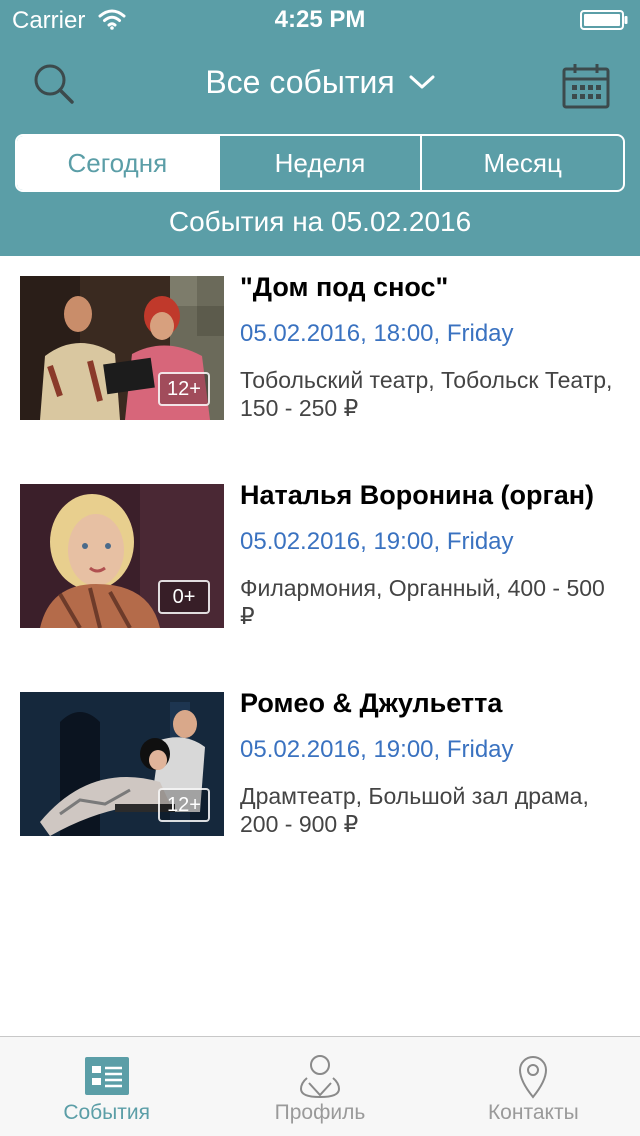  I want to click on date-header: События на 05.02.2016, so click(320, 221).